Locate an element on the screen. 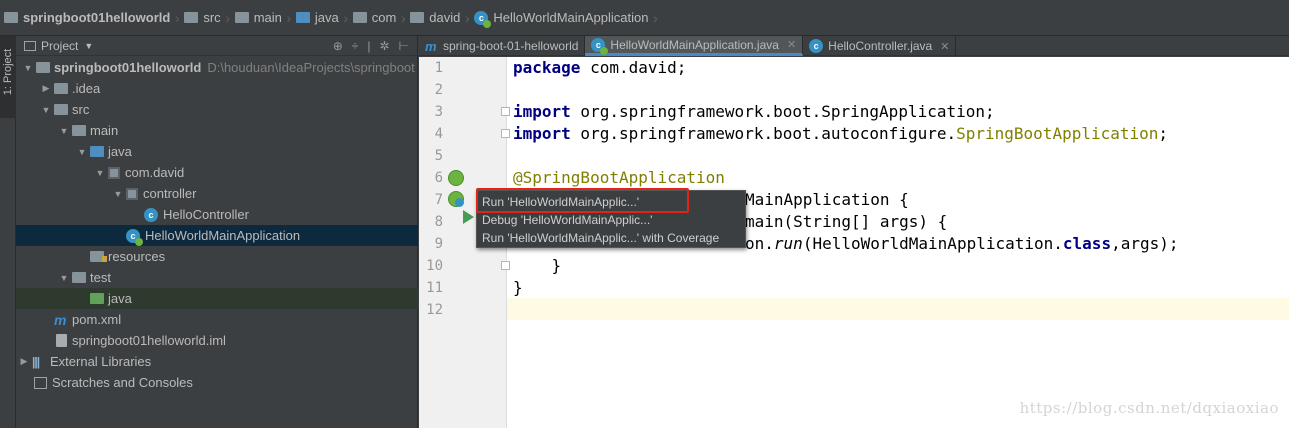 The image size is (1289, 428). line-number: 4 is located at coordinates (438, 134).